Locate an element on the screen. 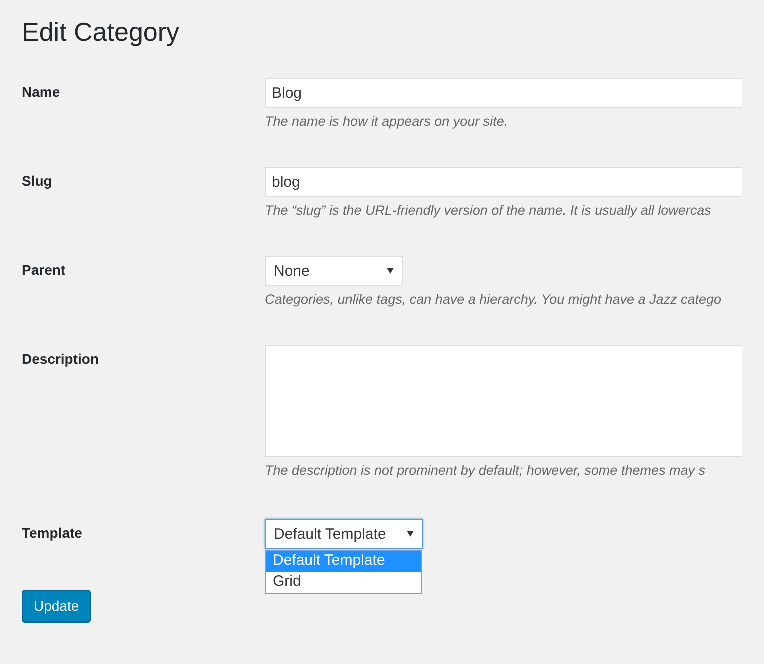 The width and height of the screenshot is (764, 664). field-hint: The name is how it appears on your site. is located at coordinates (387, 121).